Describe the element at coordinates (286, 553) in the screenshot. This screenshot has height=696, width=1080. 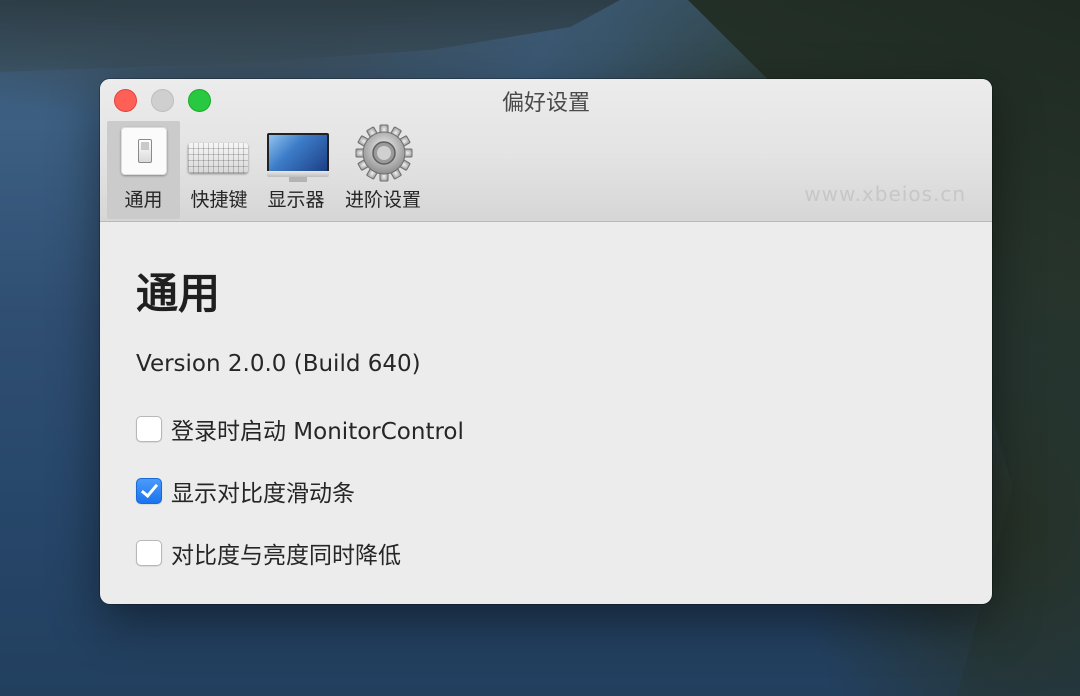
I see `lower-contrast-with-brightness-label: 对比度与亮度同时降低` at that location.